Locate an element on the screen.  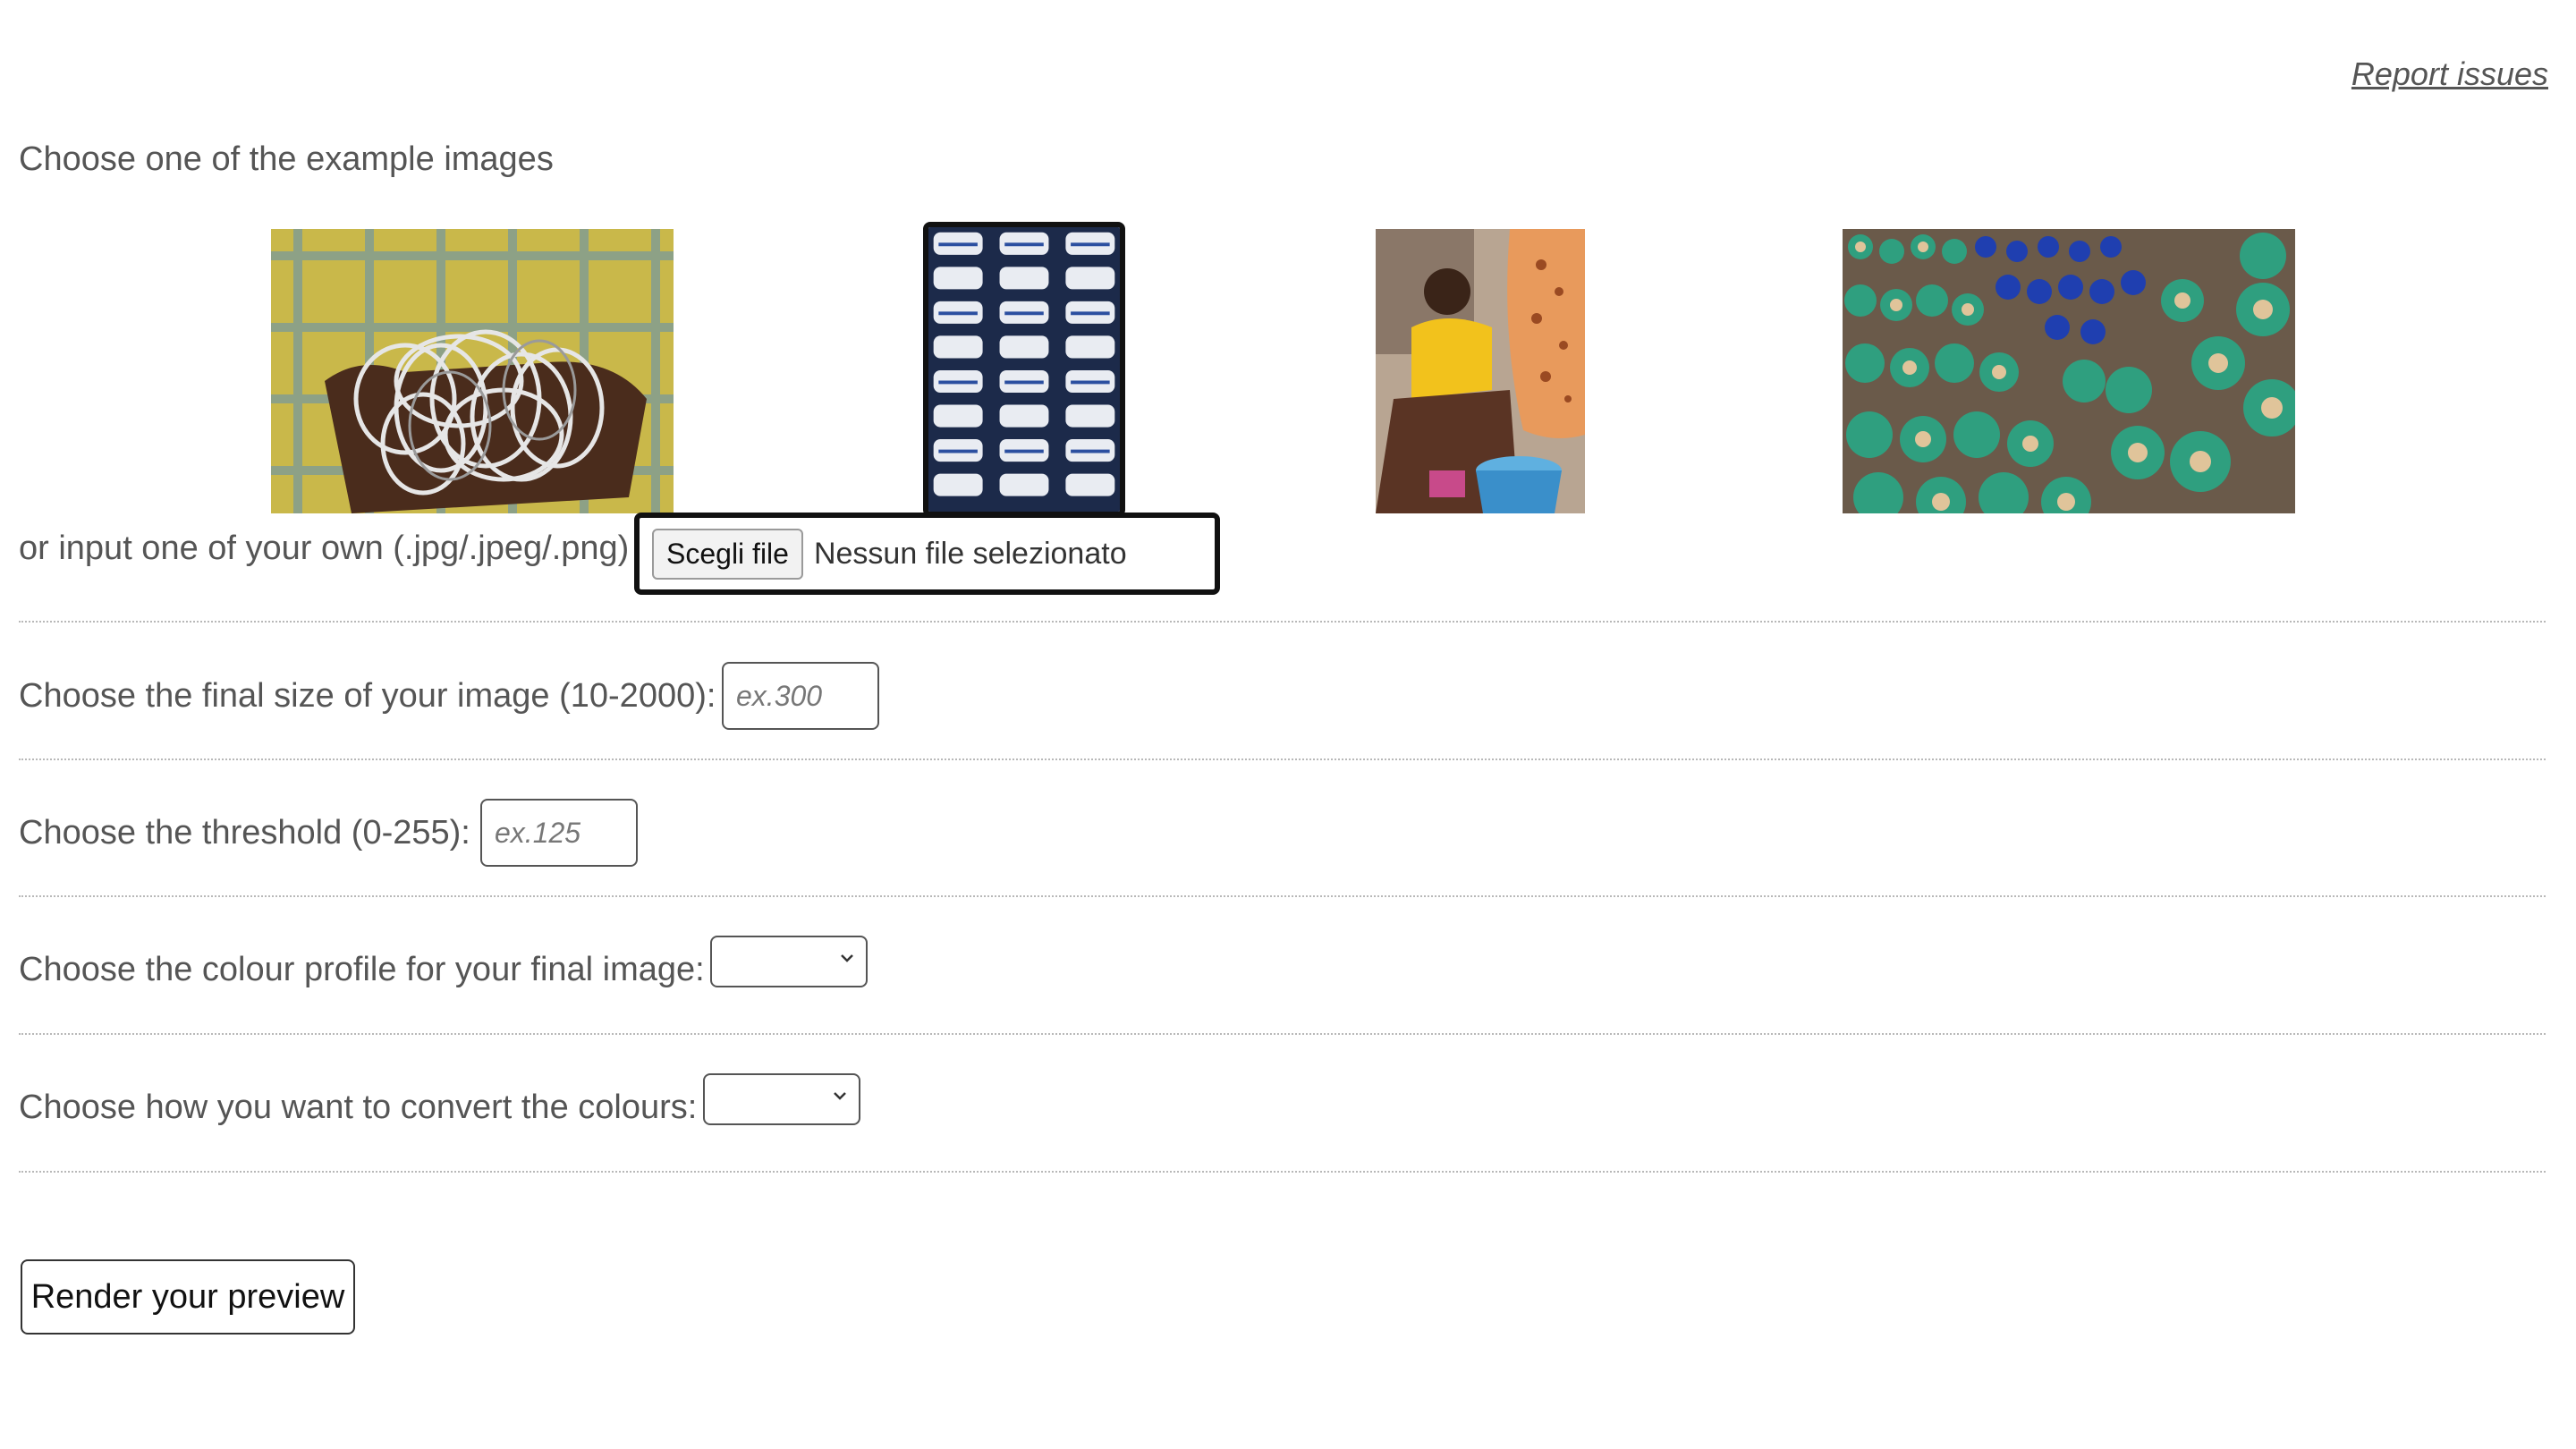
render-preview-button: Render your preview is located at coordinates (188, 1297).